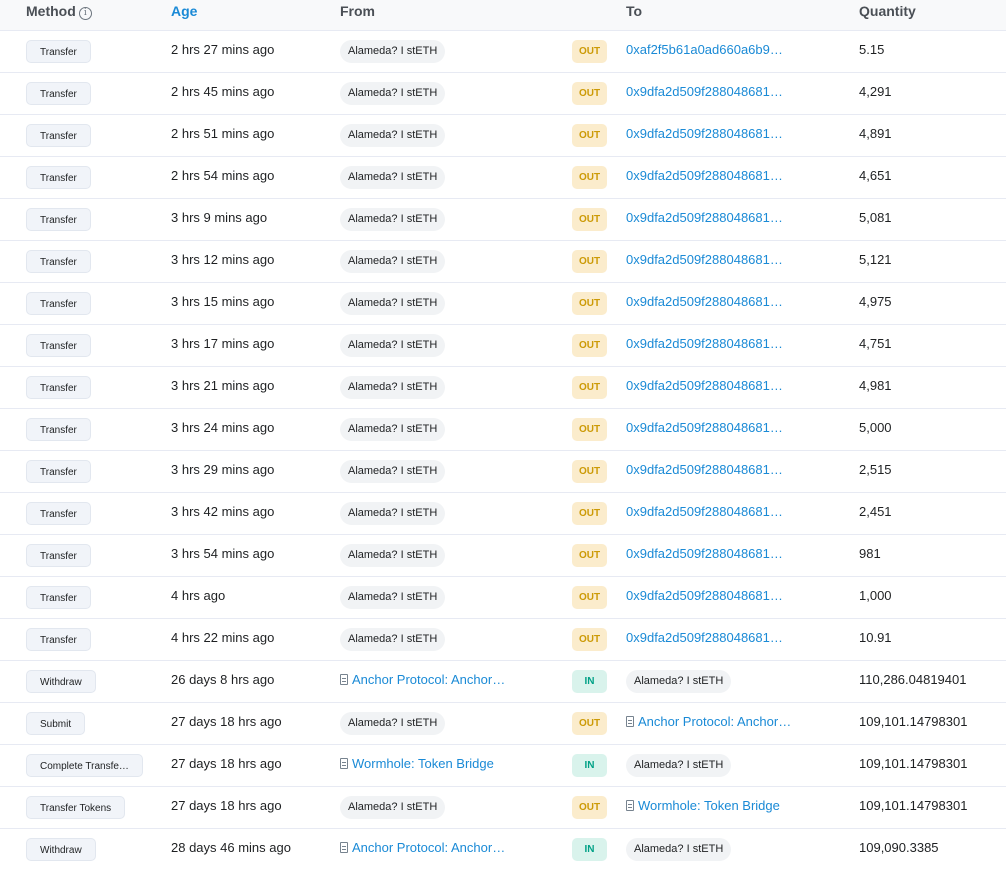 The image size is (1006, 879). What do you see at coordinates (703, 805) in the screenshot?
I see `to-address-link: Wormhole: Token Bridge` at bounding box center [703, 805].